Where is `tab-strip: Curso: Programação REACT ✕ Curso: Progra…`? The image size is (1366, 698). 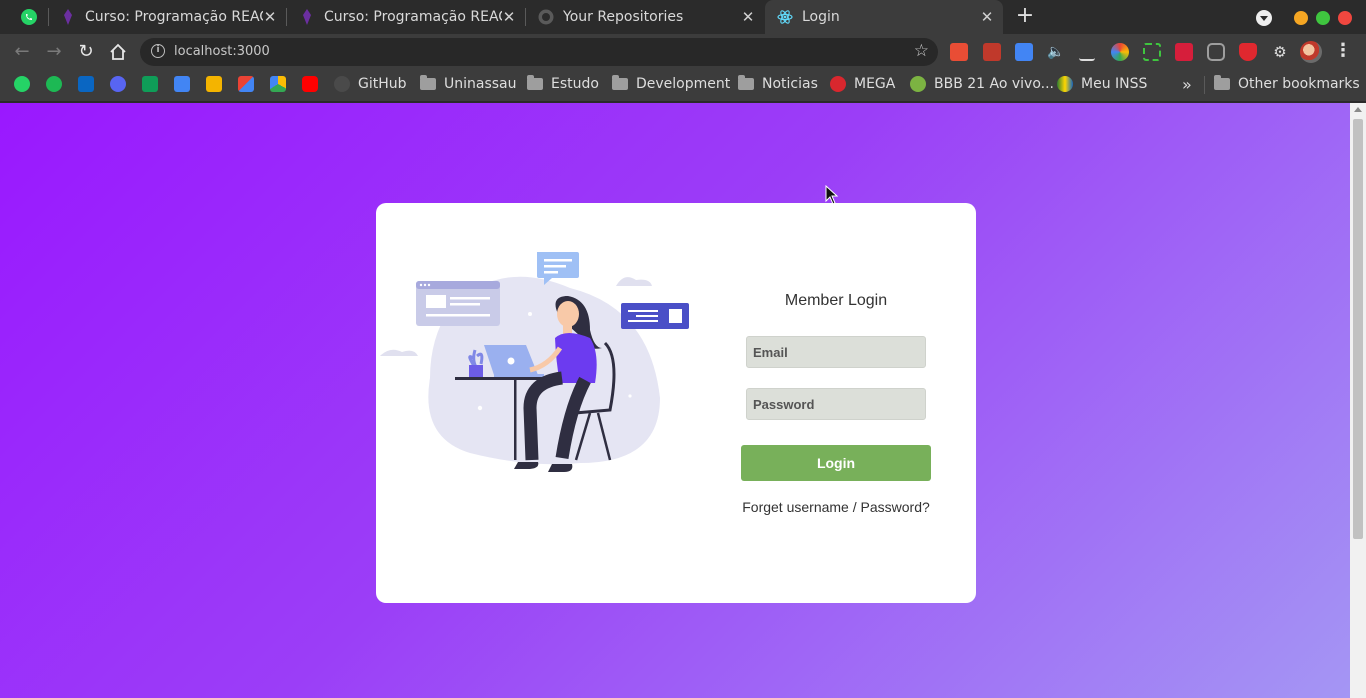
tab-strip: Curso: Programação REACT ✕ Curso: Progra… is located at coordinates (683, 17).